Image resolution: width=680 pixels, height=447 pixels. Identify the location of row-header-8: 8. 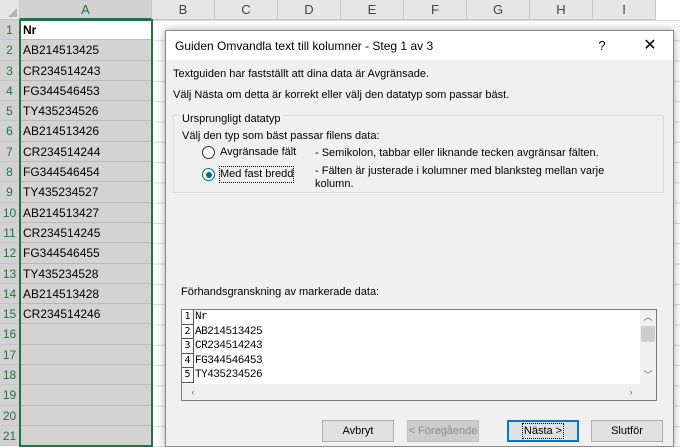
(10, 172).